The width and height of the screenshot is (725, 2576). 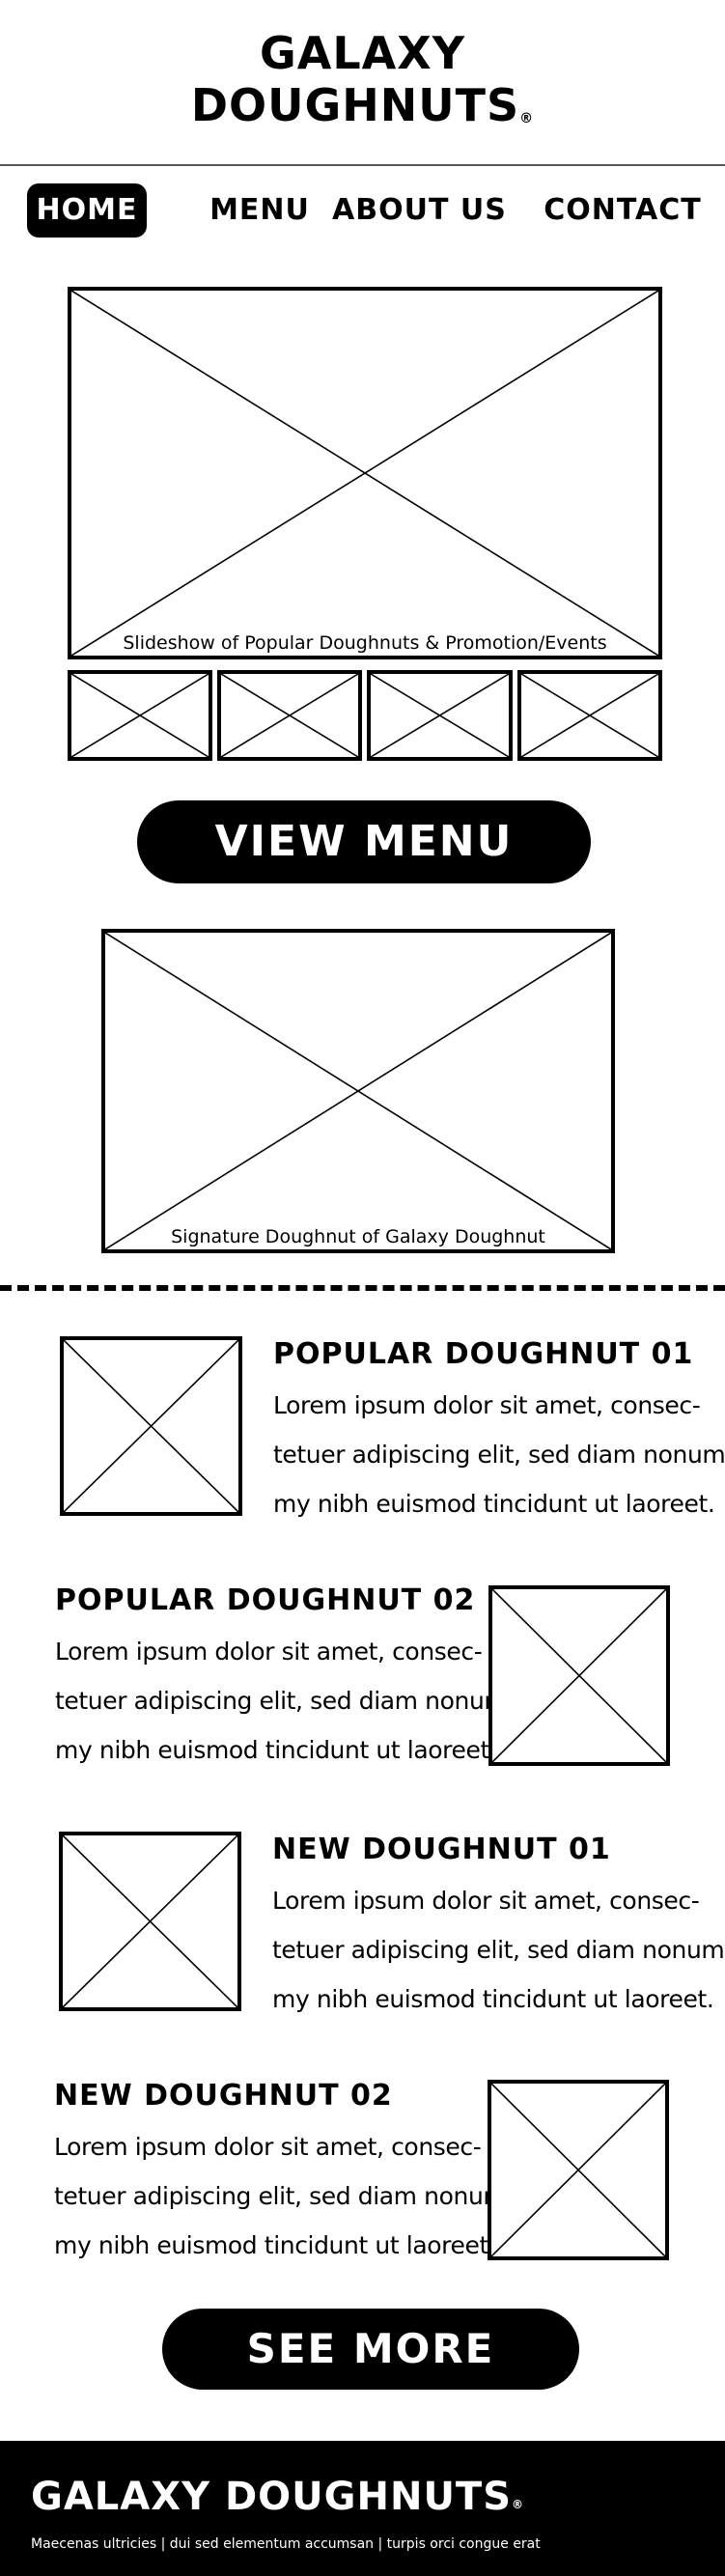 I want to click on product-title-4: New Doughnut 02, so click(x=223, y=2096).